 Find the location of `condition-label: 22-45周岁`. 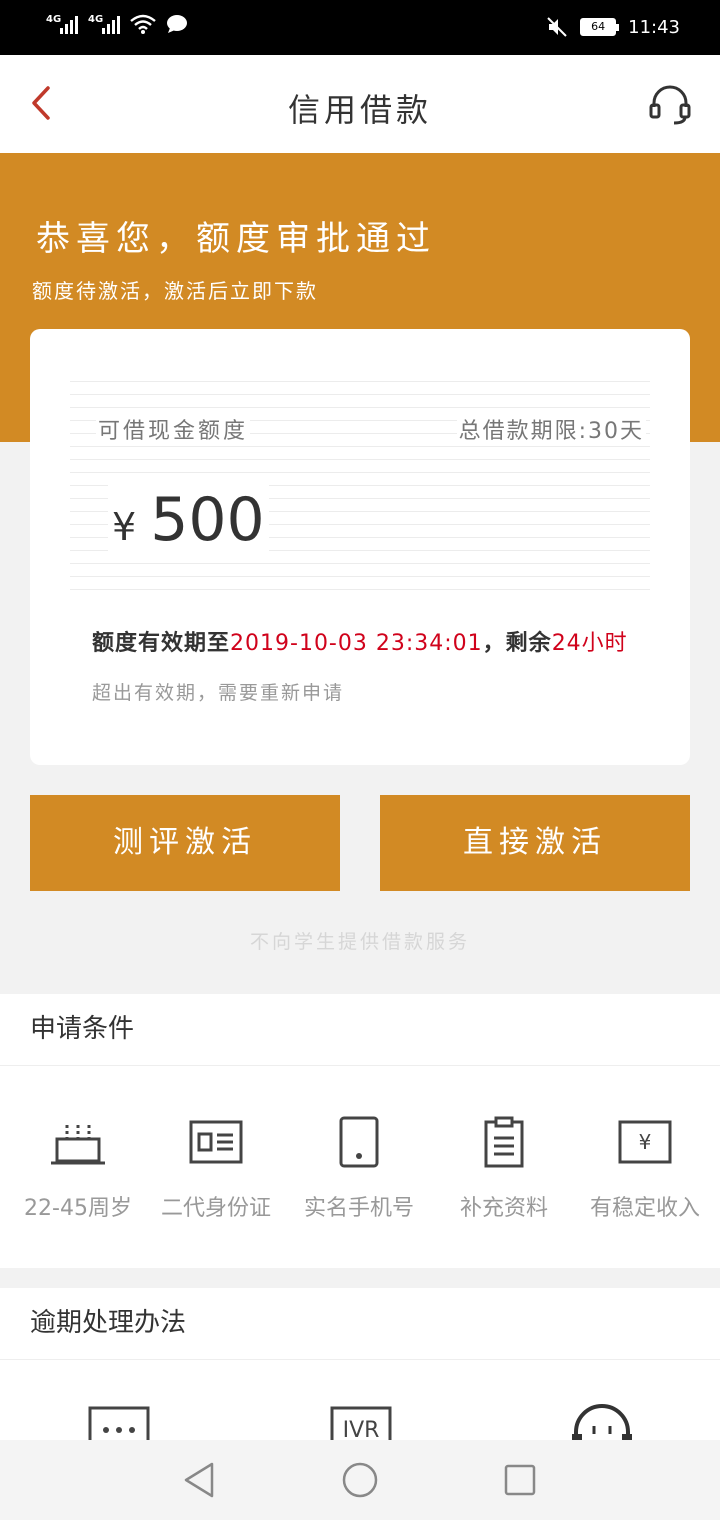

condition-label: 22-45周岁 is located at coordinates (78, 1208).